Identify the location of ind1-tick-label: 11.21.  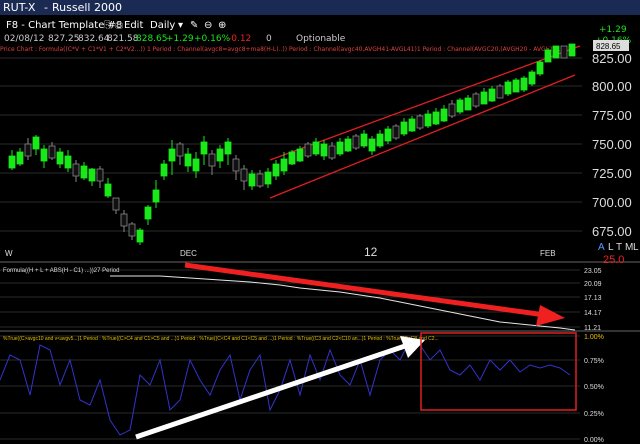
(592, 328).